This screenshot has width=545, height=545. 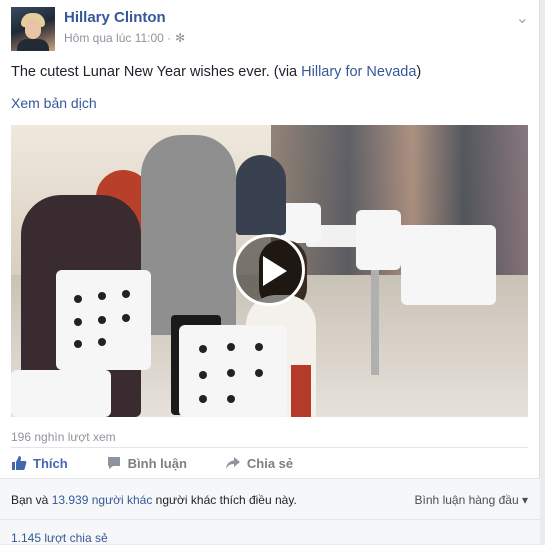 What do you see at coordinates (50, 463) in the screenshot?
I see `like-label: Thích` at bounding box center [50, 463].